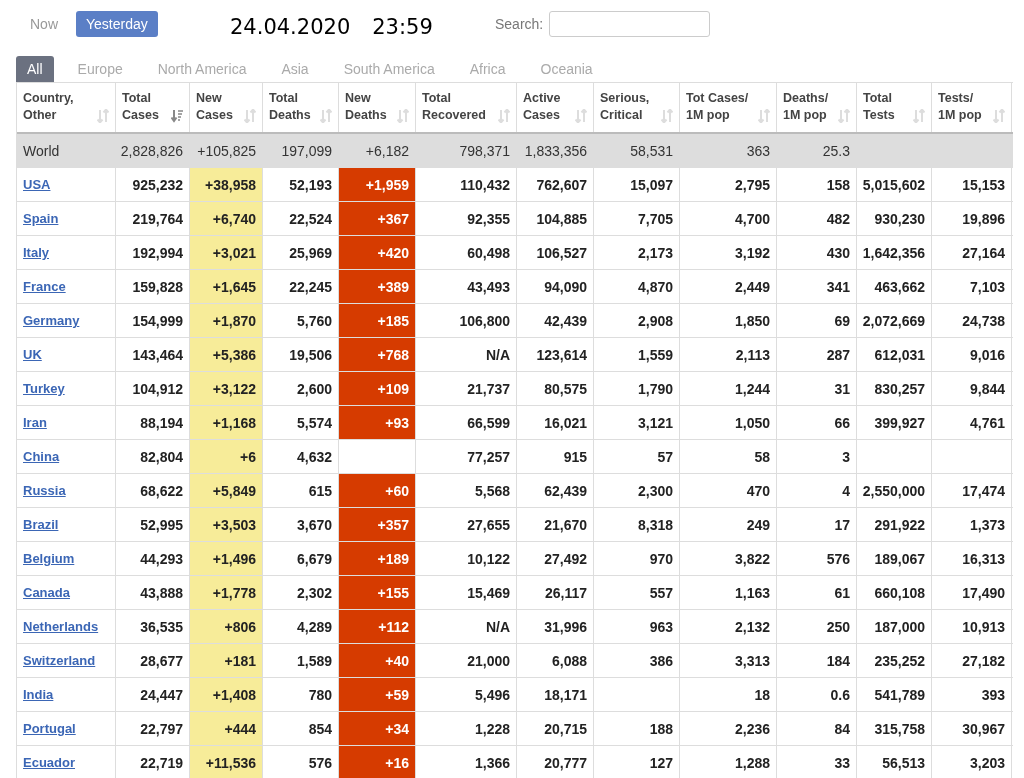 Image resolution: width=1024 pixels, height=778 pixels. What do you see at coordinates (46, 592) in the screenshot?
I see `country-link: Canada` at bounding box center [46, 592].